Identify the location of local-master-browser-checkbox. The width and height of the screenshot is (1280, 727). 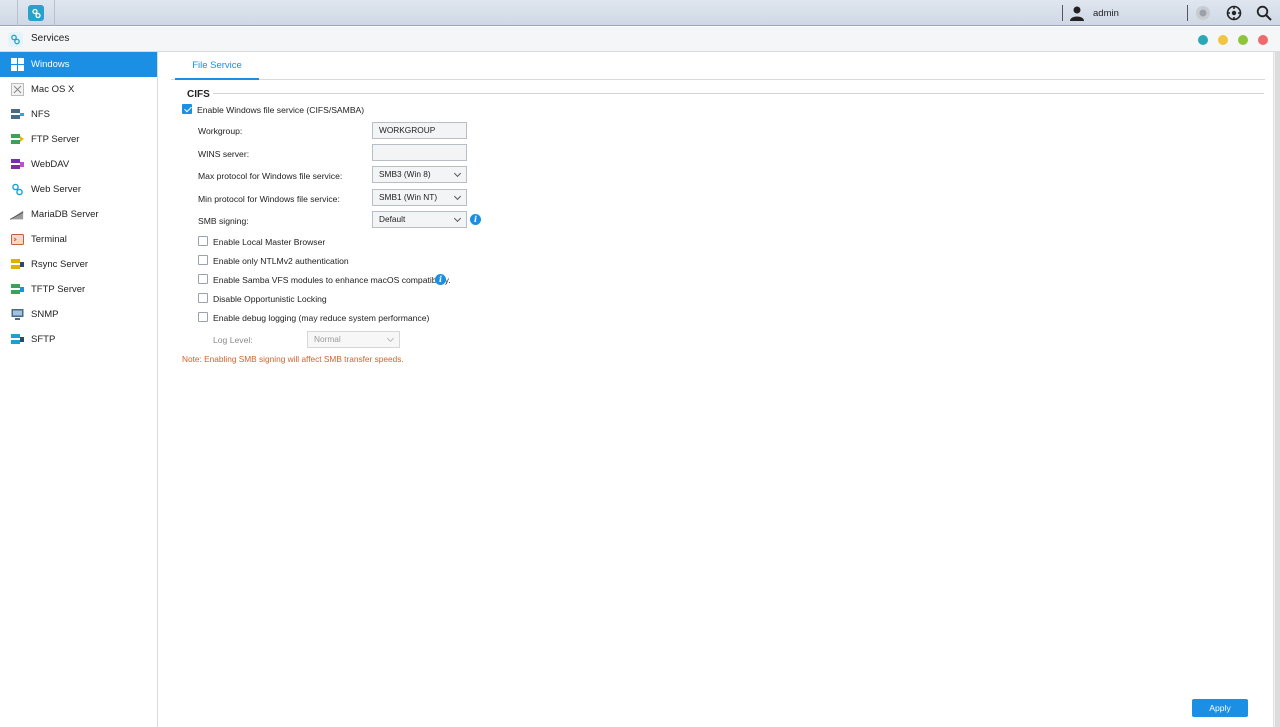
(203, 241).